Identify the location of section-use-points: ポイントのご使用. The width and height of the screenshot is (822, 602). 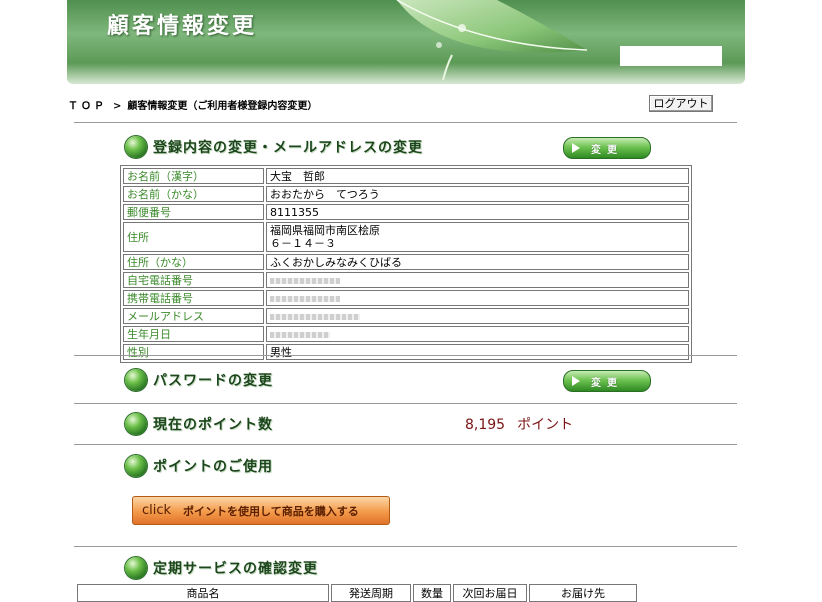
(199, 466).